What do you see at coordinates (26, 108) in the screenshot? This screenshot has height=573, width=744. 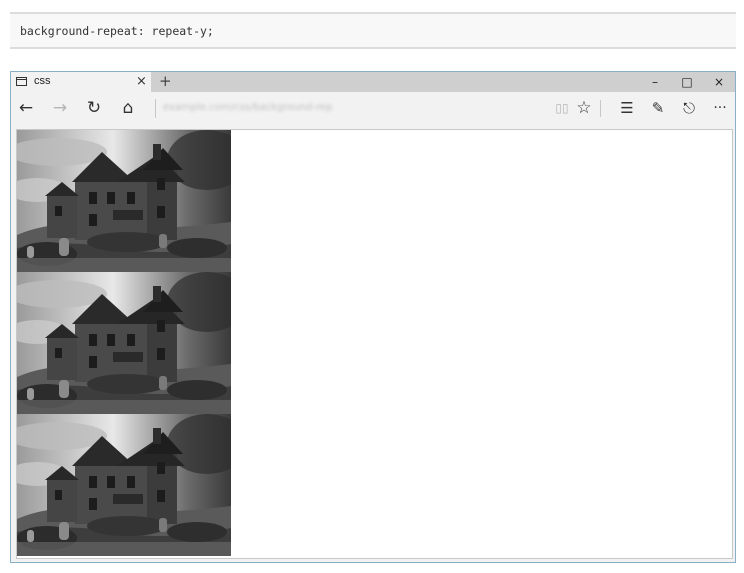 I see `back-arrow-icon: ←` at bounding box center [26, 108].